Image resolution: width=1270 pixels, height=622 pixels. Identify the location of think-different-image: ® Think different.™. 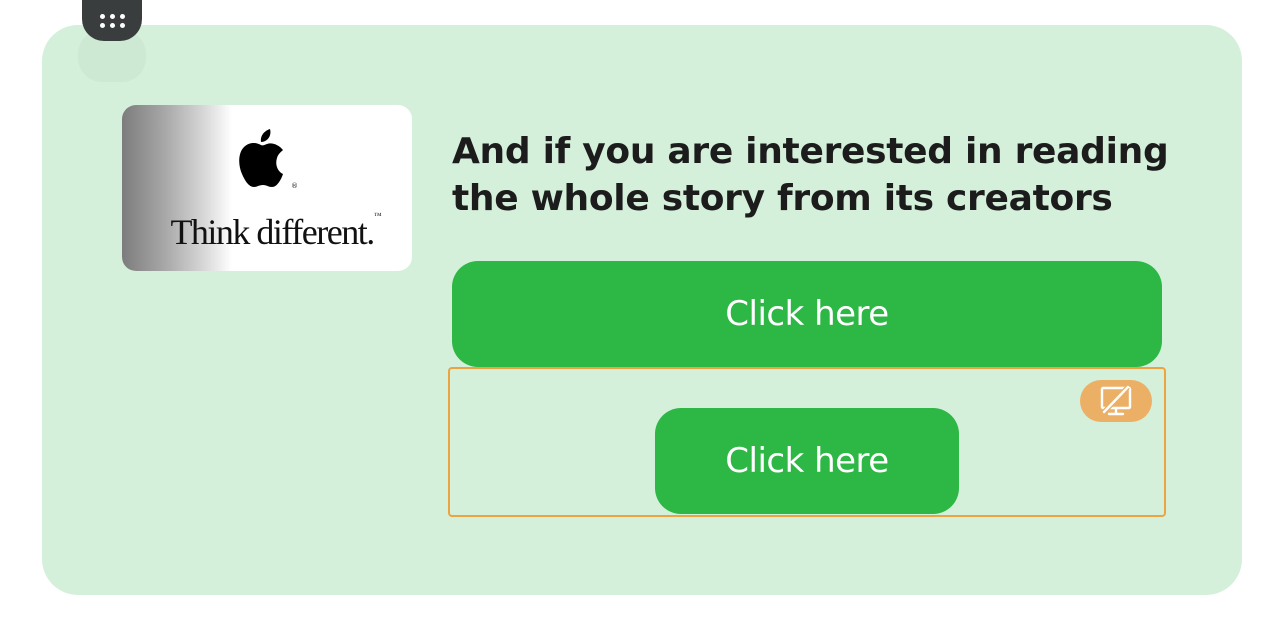
(267, 188).